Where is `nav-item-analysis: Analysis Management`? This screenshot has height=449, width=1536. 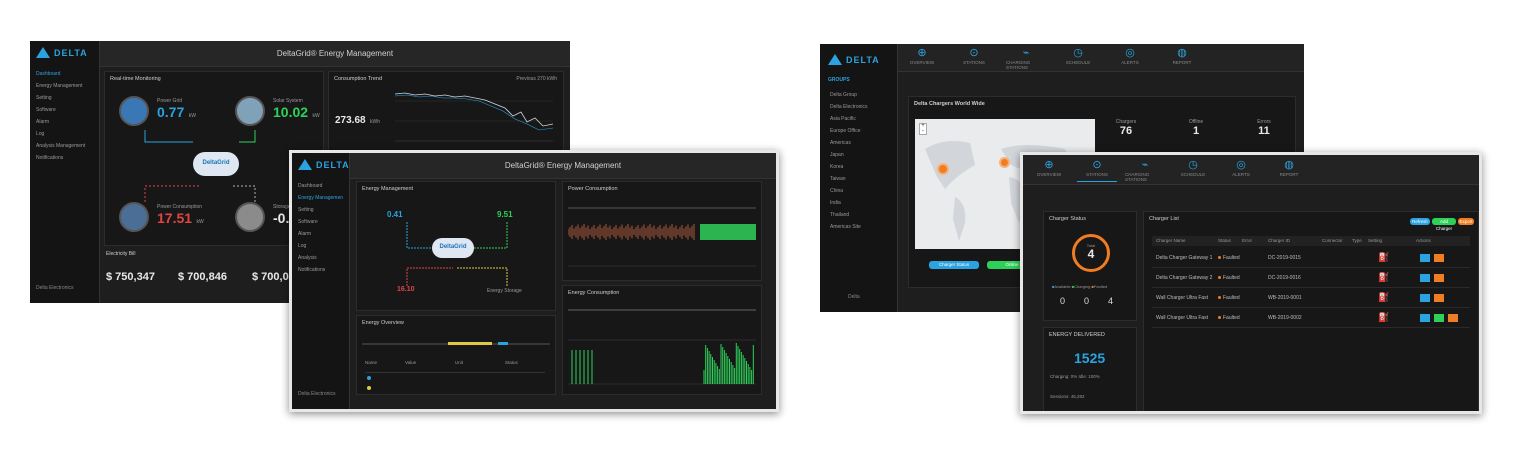
nav-item-analysis: Analysis Management is located at coordinates (64, 146).